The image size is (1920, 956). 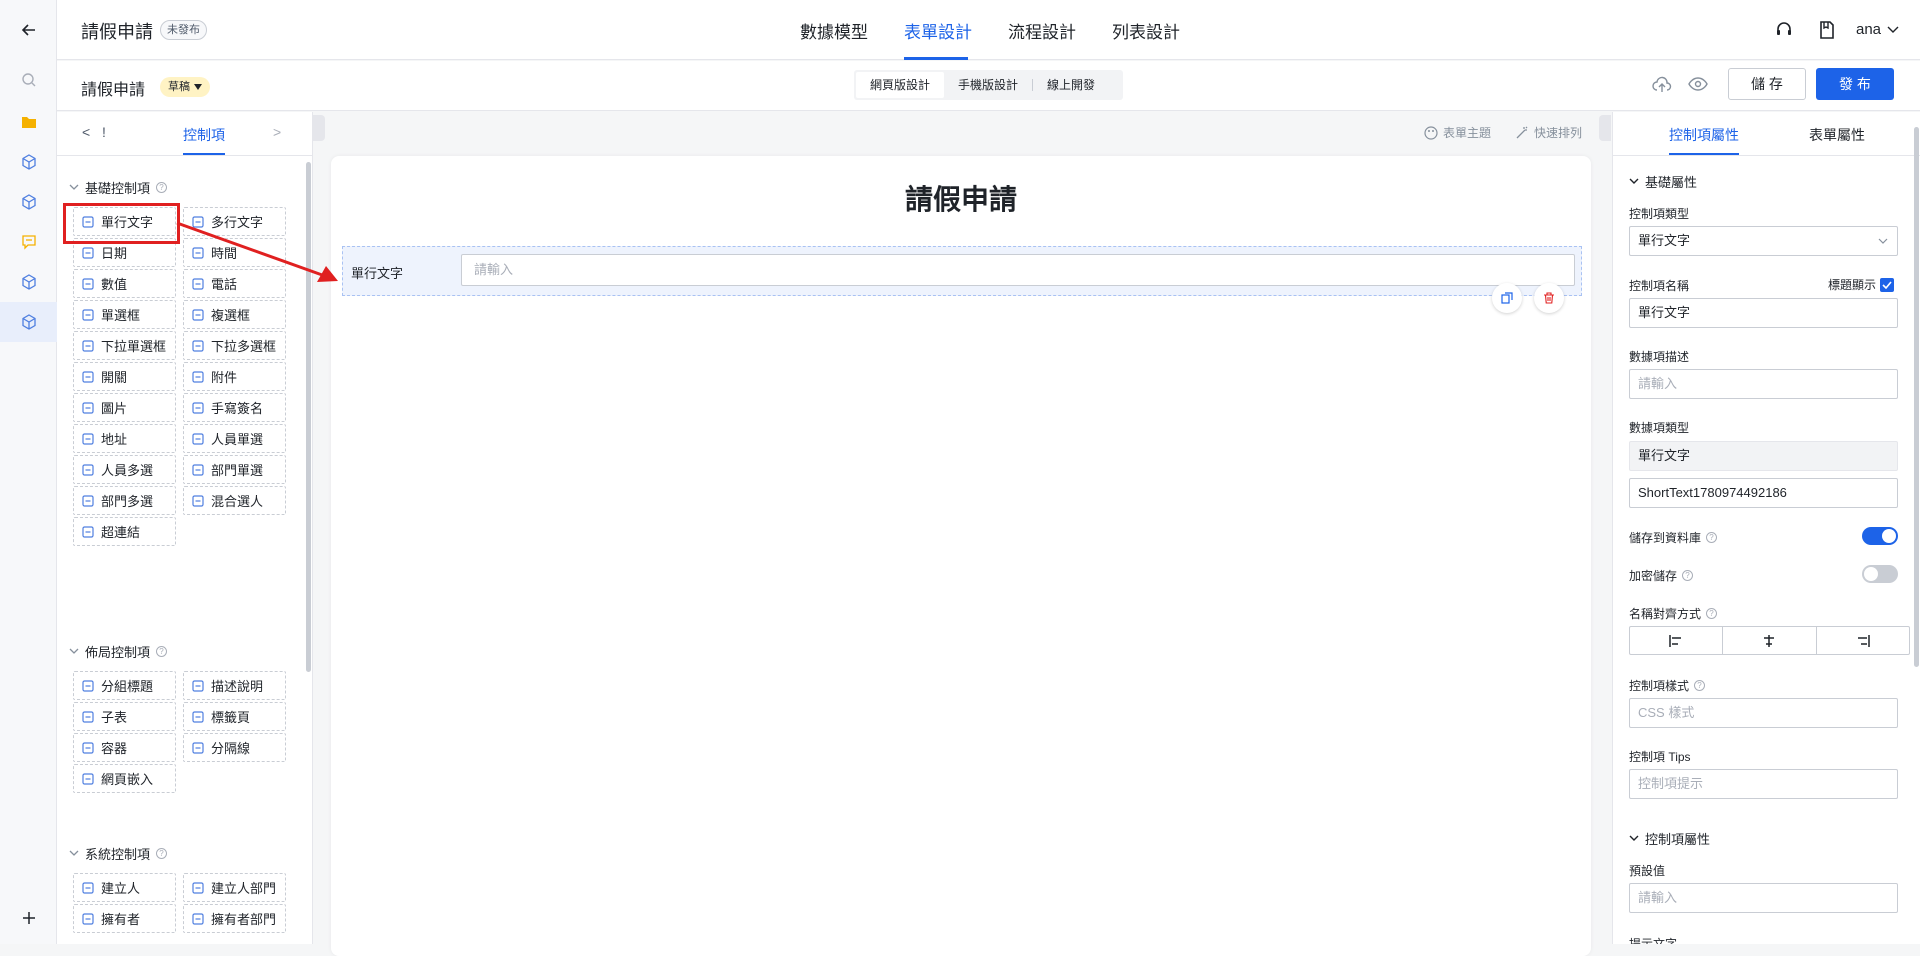 I want to click on default-value-input: 請輸入, so click(x=1763, y=898).